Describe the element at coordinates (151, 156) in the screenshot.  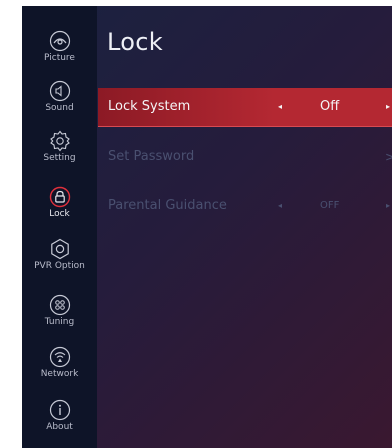
I see `row-label: Set Password` at that location.